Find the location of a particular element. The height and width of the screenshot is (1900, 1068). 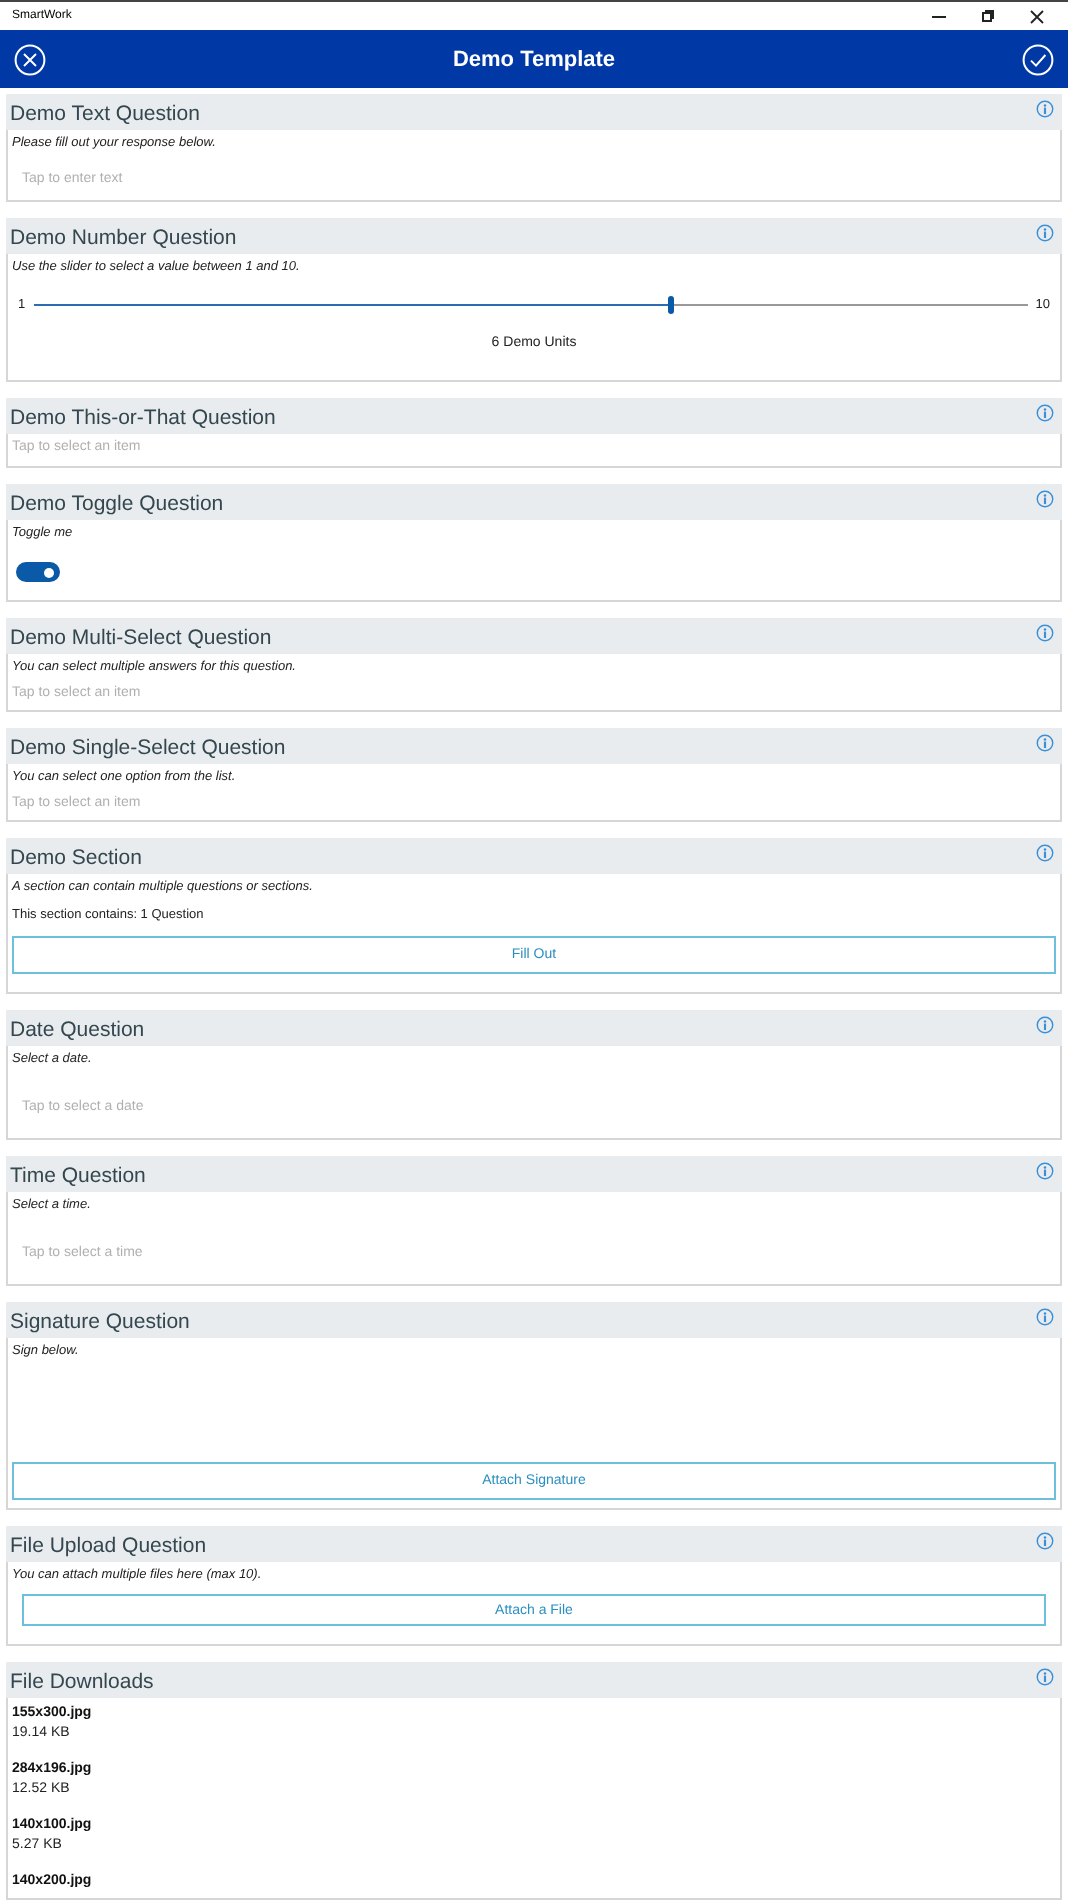

question-title: Demo Number Question is located at coordinates (123, 239).